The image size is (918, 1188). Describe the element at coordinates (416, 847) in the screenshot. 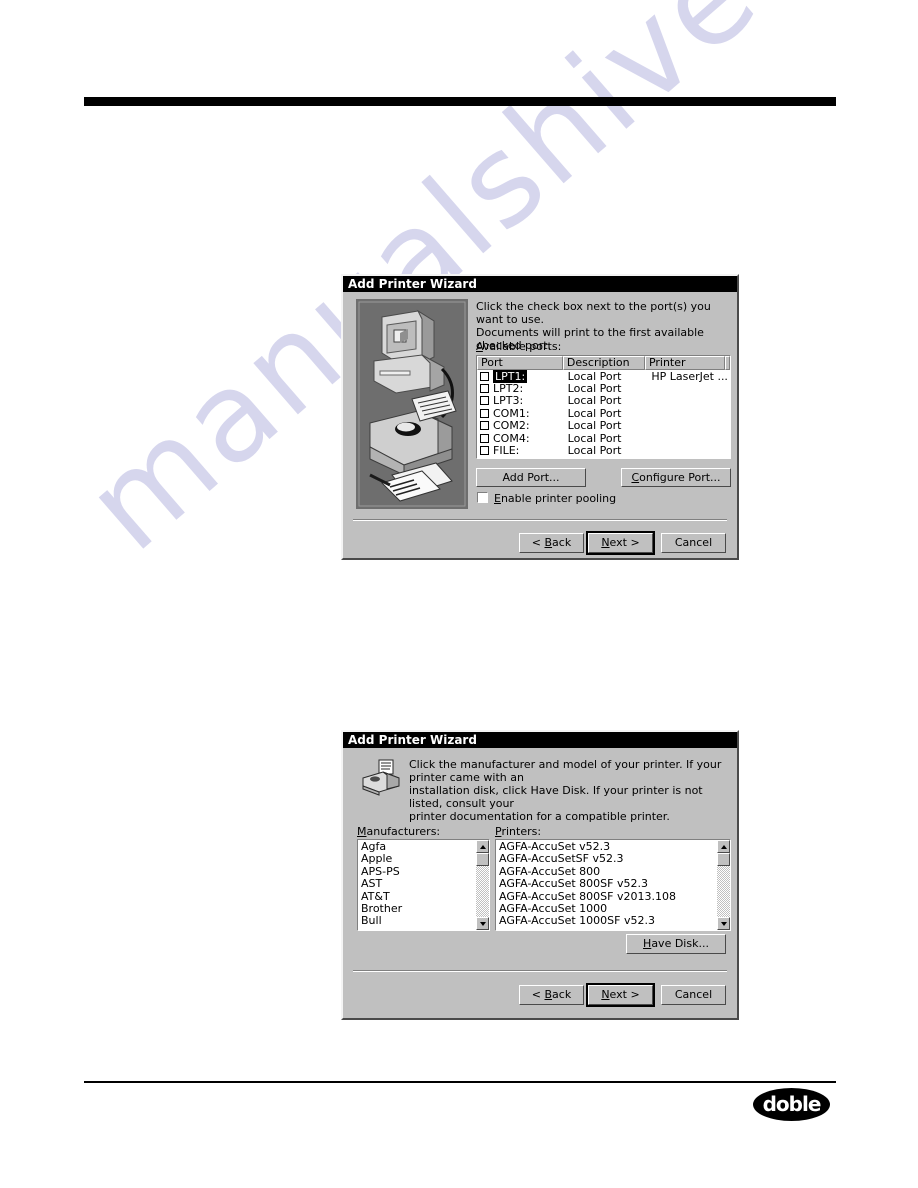

I see `list-item: Agfa` at that location.